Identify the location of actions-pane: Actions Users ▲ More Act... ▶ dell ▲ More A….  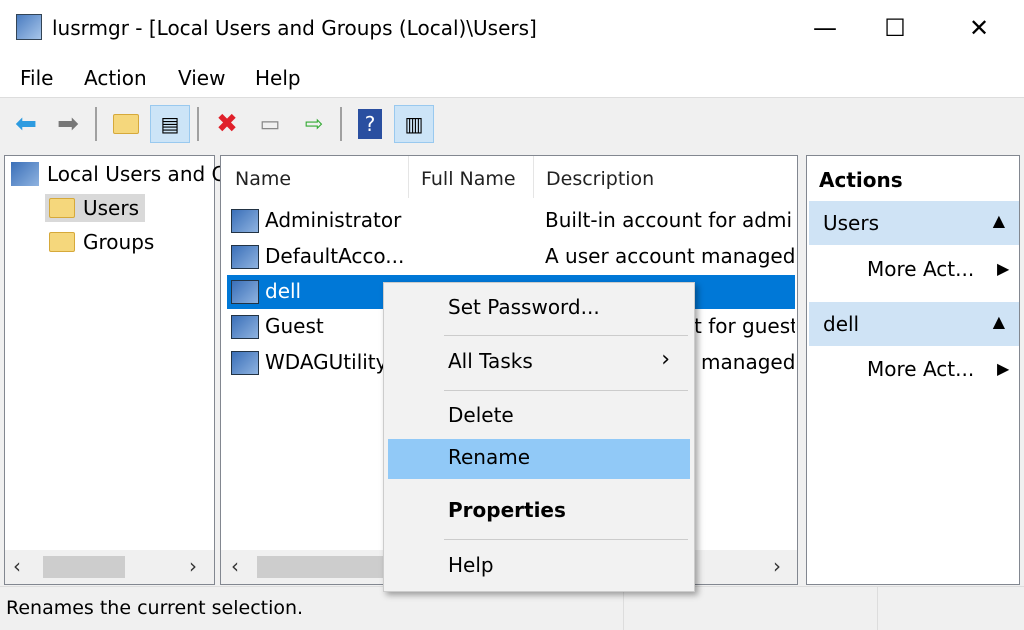
(913, 370).